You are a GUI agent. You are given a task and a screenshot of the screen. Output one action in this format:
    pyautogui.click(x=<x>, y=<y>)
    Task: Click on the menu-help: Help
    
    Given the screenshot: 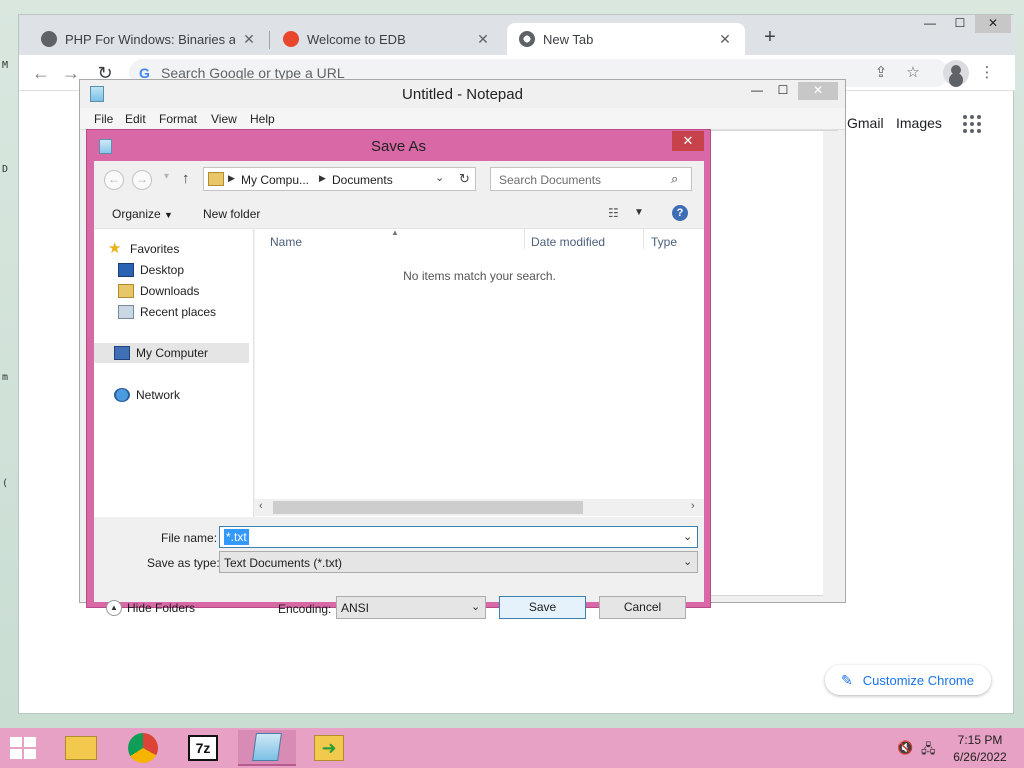 What is the action you would take?
    pyautogui.click(x=262, y=119)
    